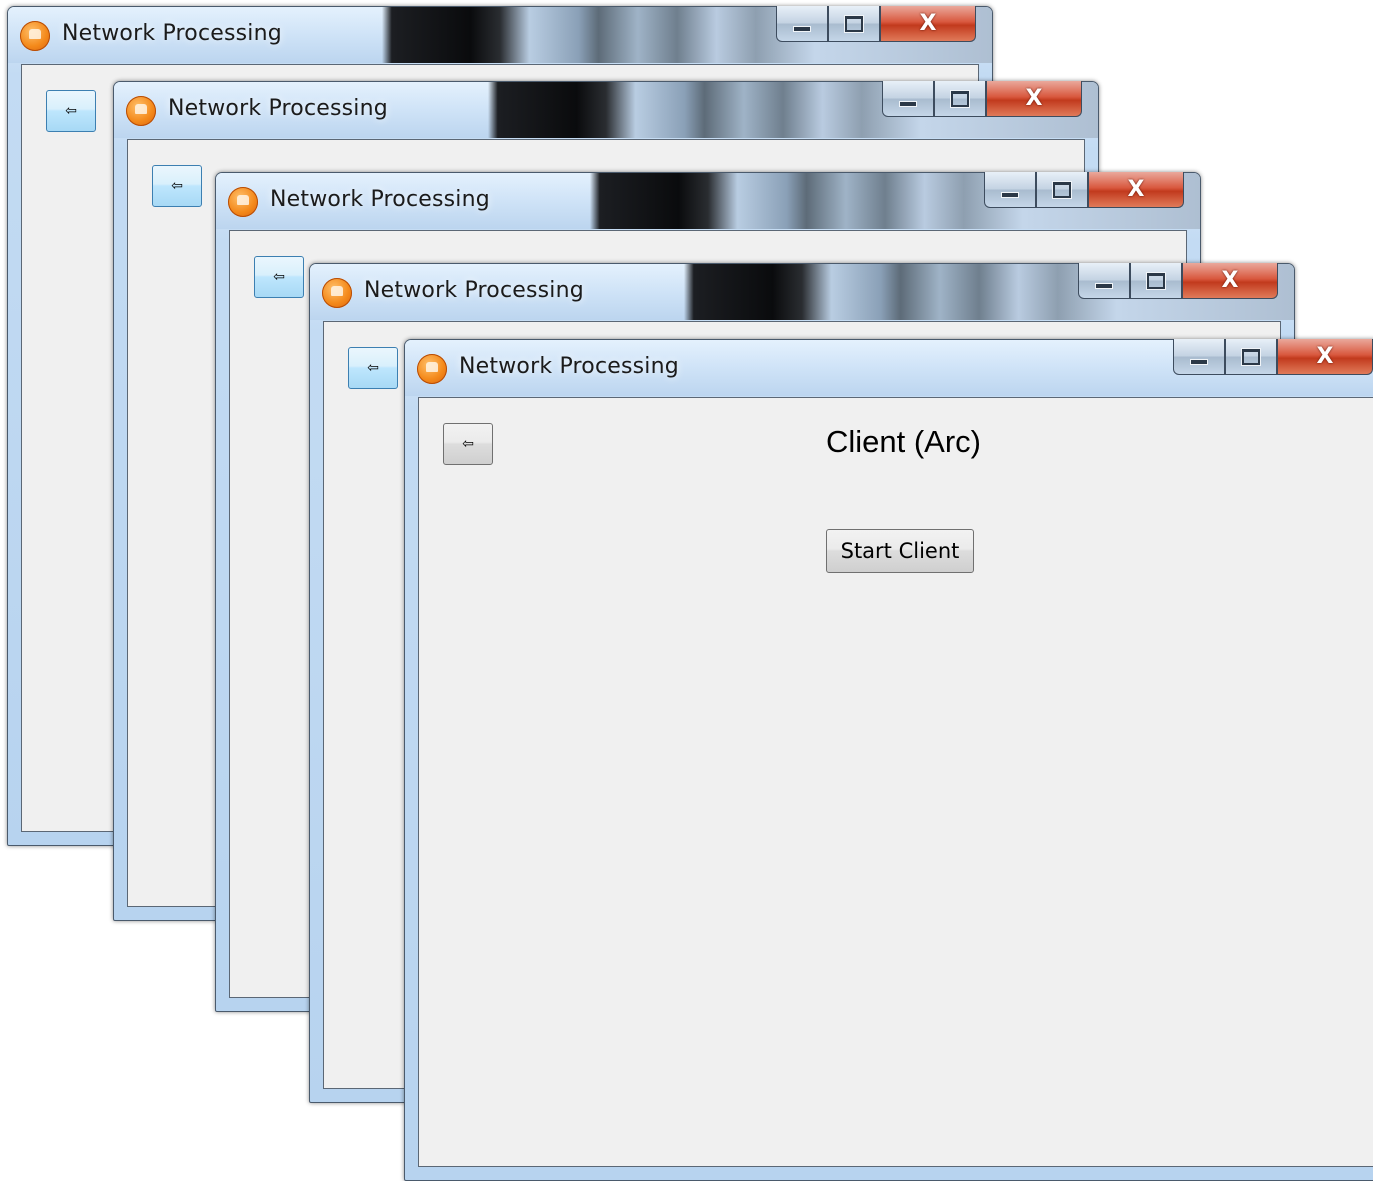 Image resolution: width=1373 pixels, height=1181 pixels. What do you see at coordinates (900, 551) in the screenshot?
I see `start-client-button: Start Client` at bounding box center [900, 551].